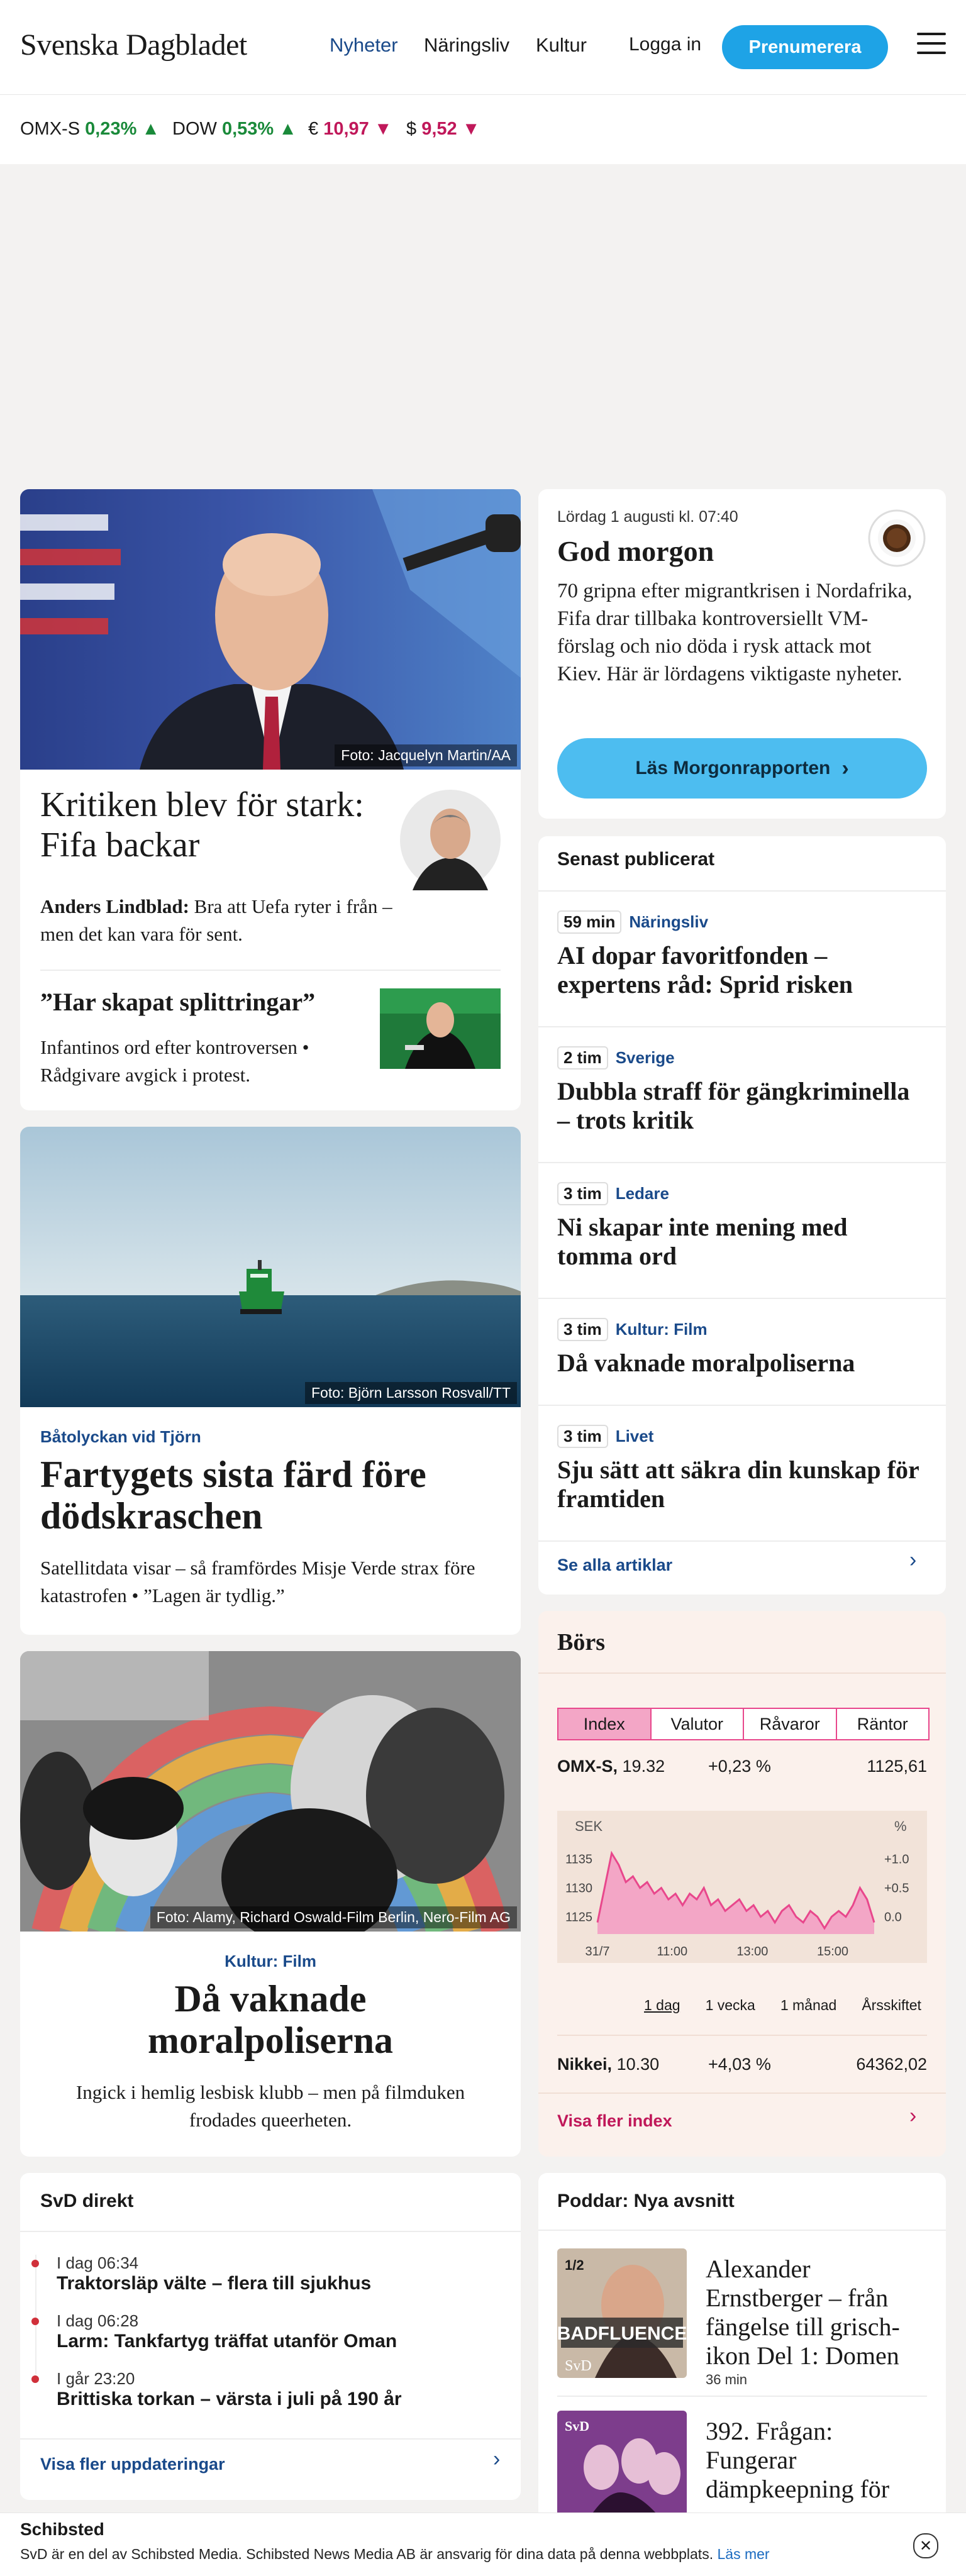 Image resolution: width=966 pixels, height=2576 pixels. What do you see at coordinates (896, 1860) in the screenshot?
I see `y2-tick-label: +1.0` at bounding box center [896, 1860].